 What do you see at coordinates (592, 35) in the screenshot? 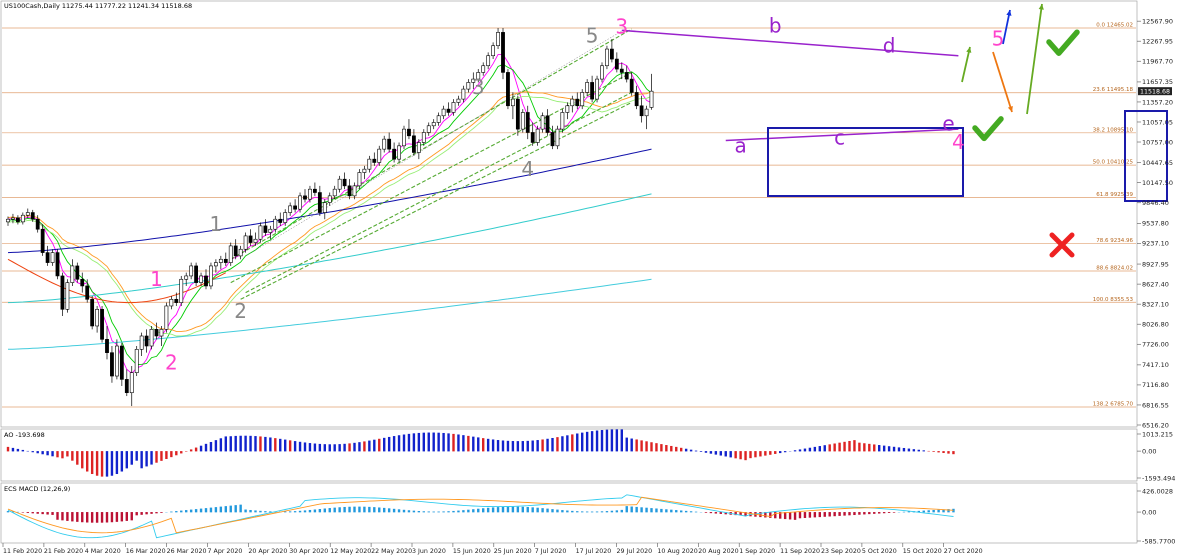
I see `wave-label: 5` at bounding box center [592, 35].